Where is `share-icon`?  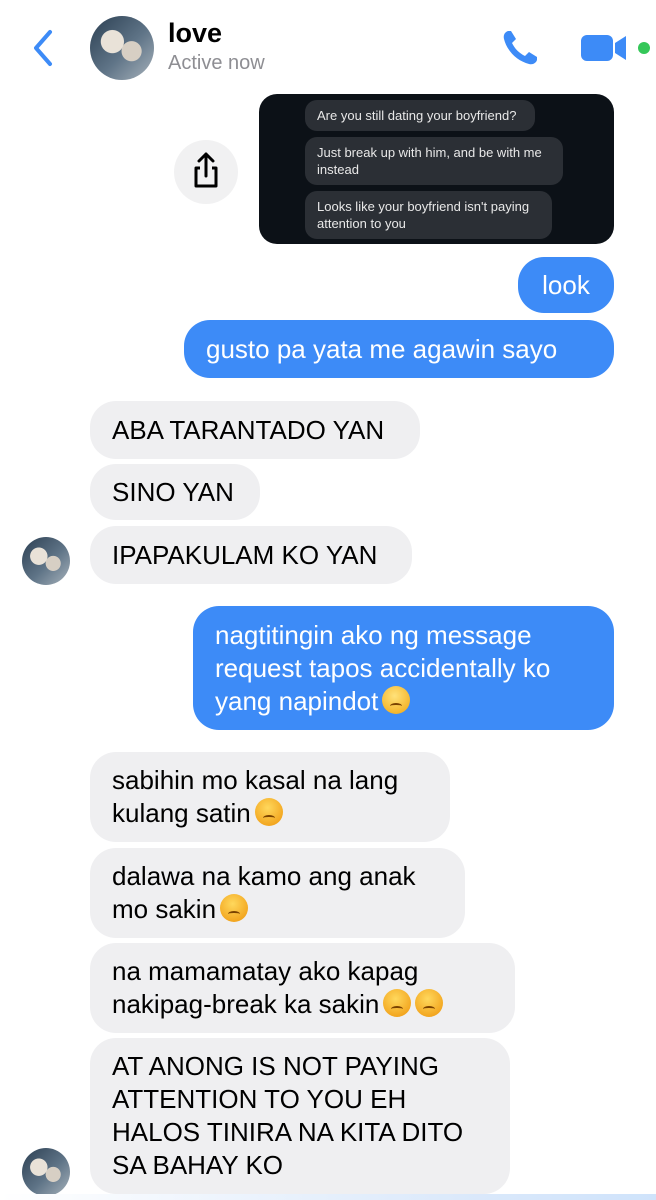 share-icon is located at coordinates (206, 170).